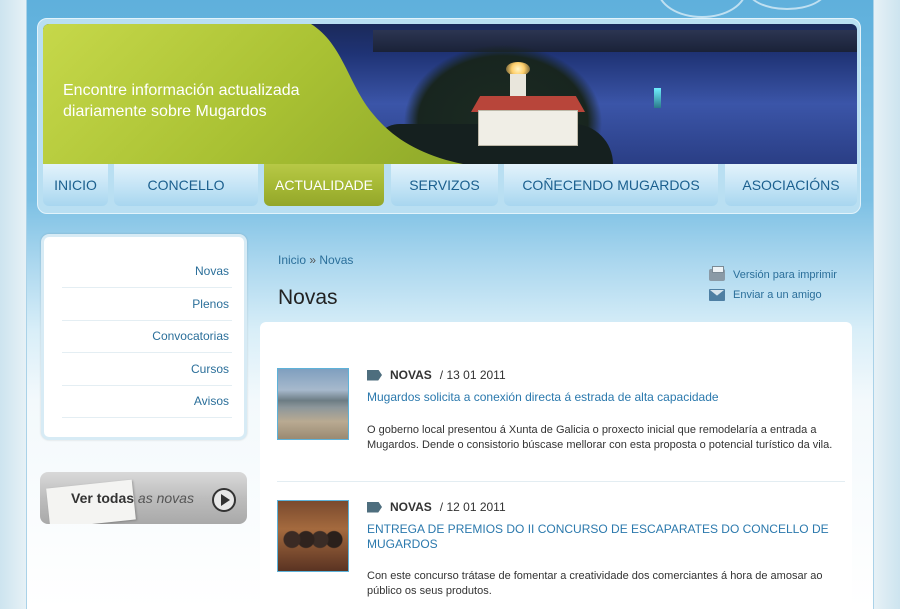  I want to click on banner-line-1: Encontre información actualizada, so click(181, 90).